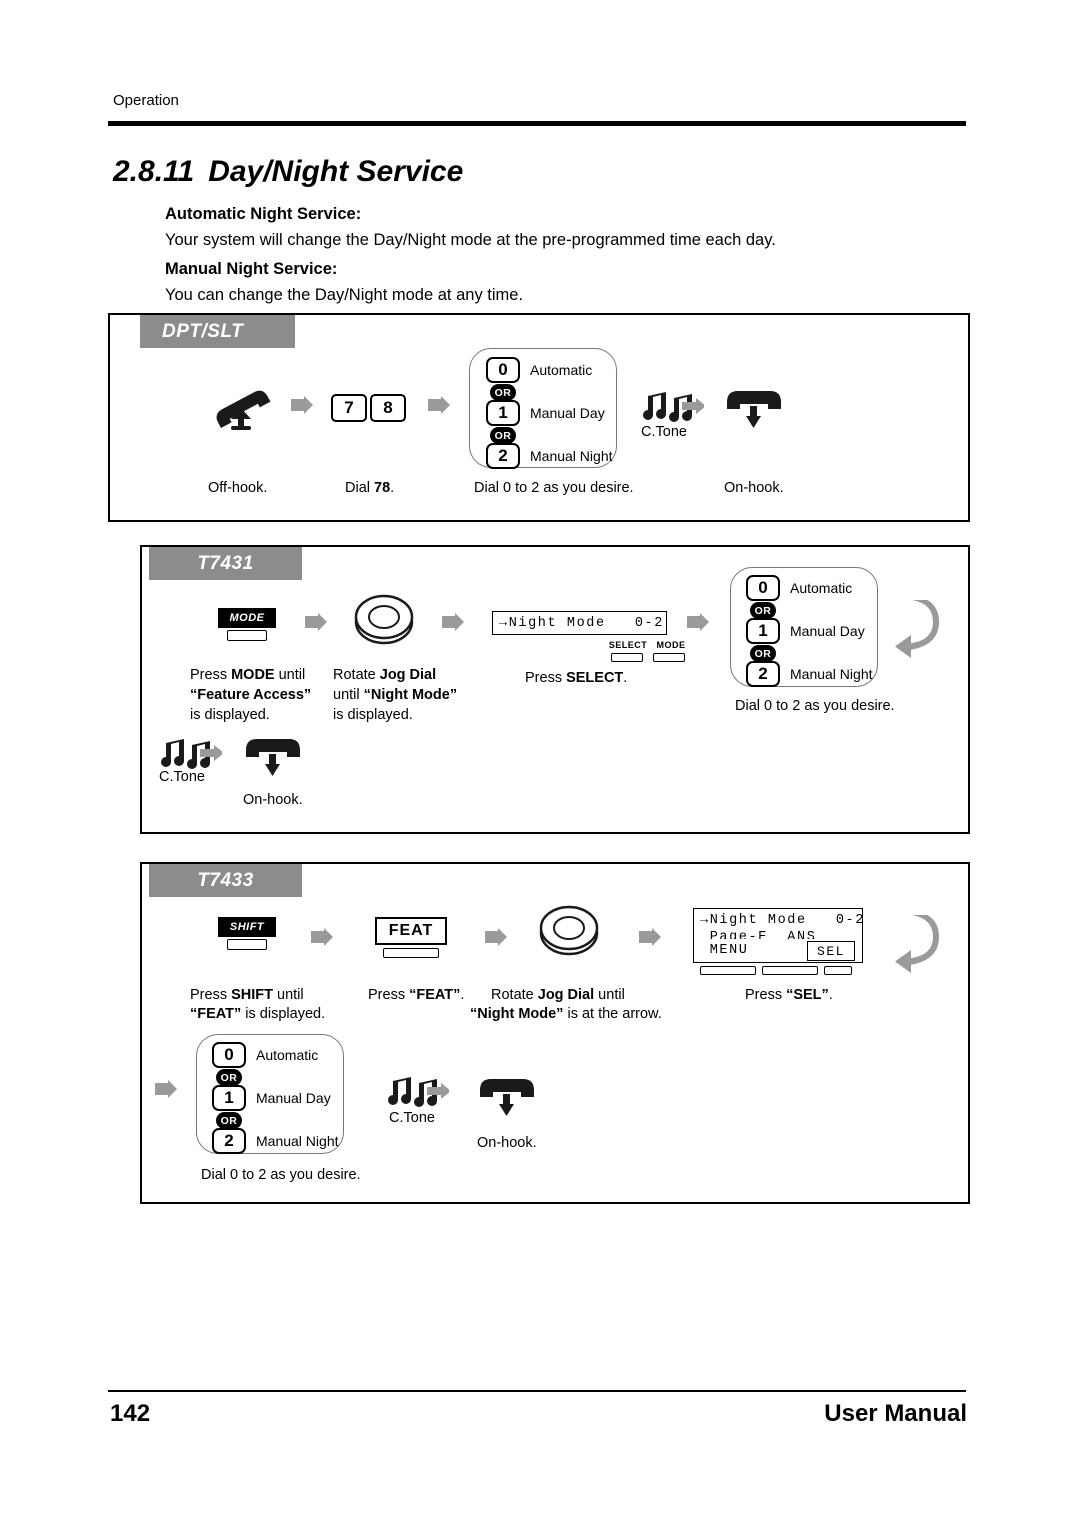 The image size is (1080, 1528). Describe the element at coordinates (241, 406) in the screenshot. I see `off-hook-handset-icon` at that location.